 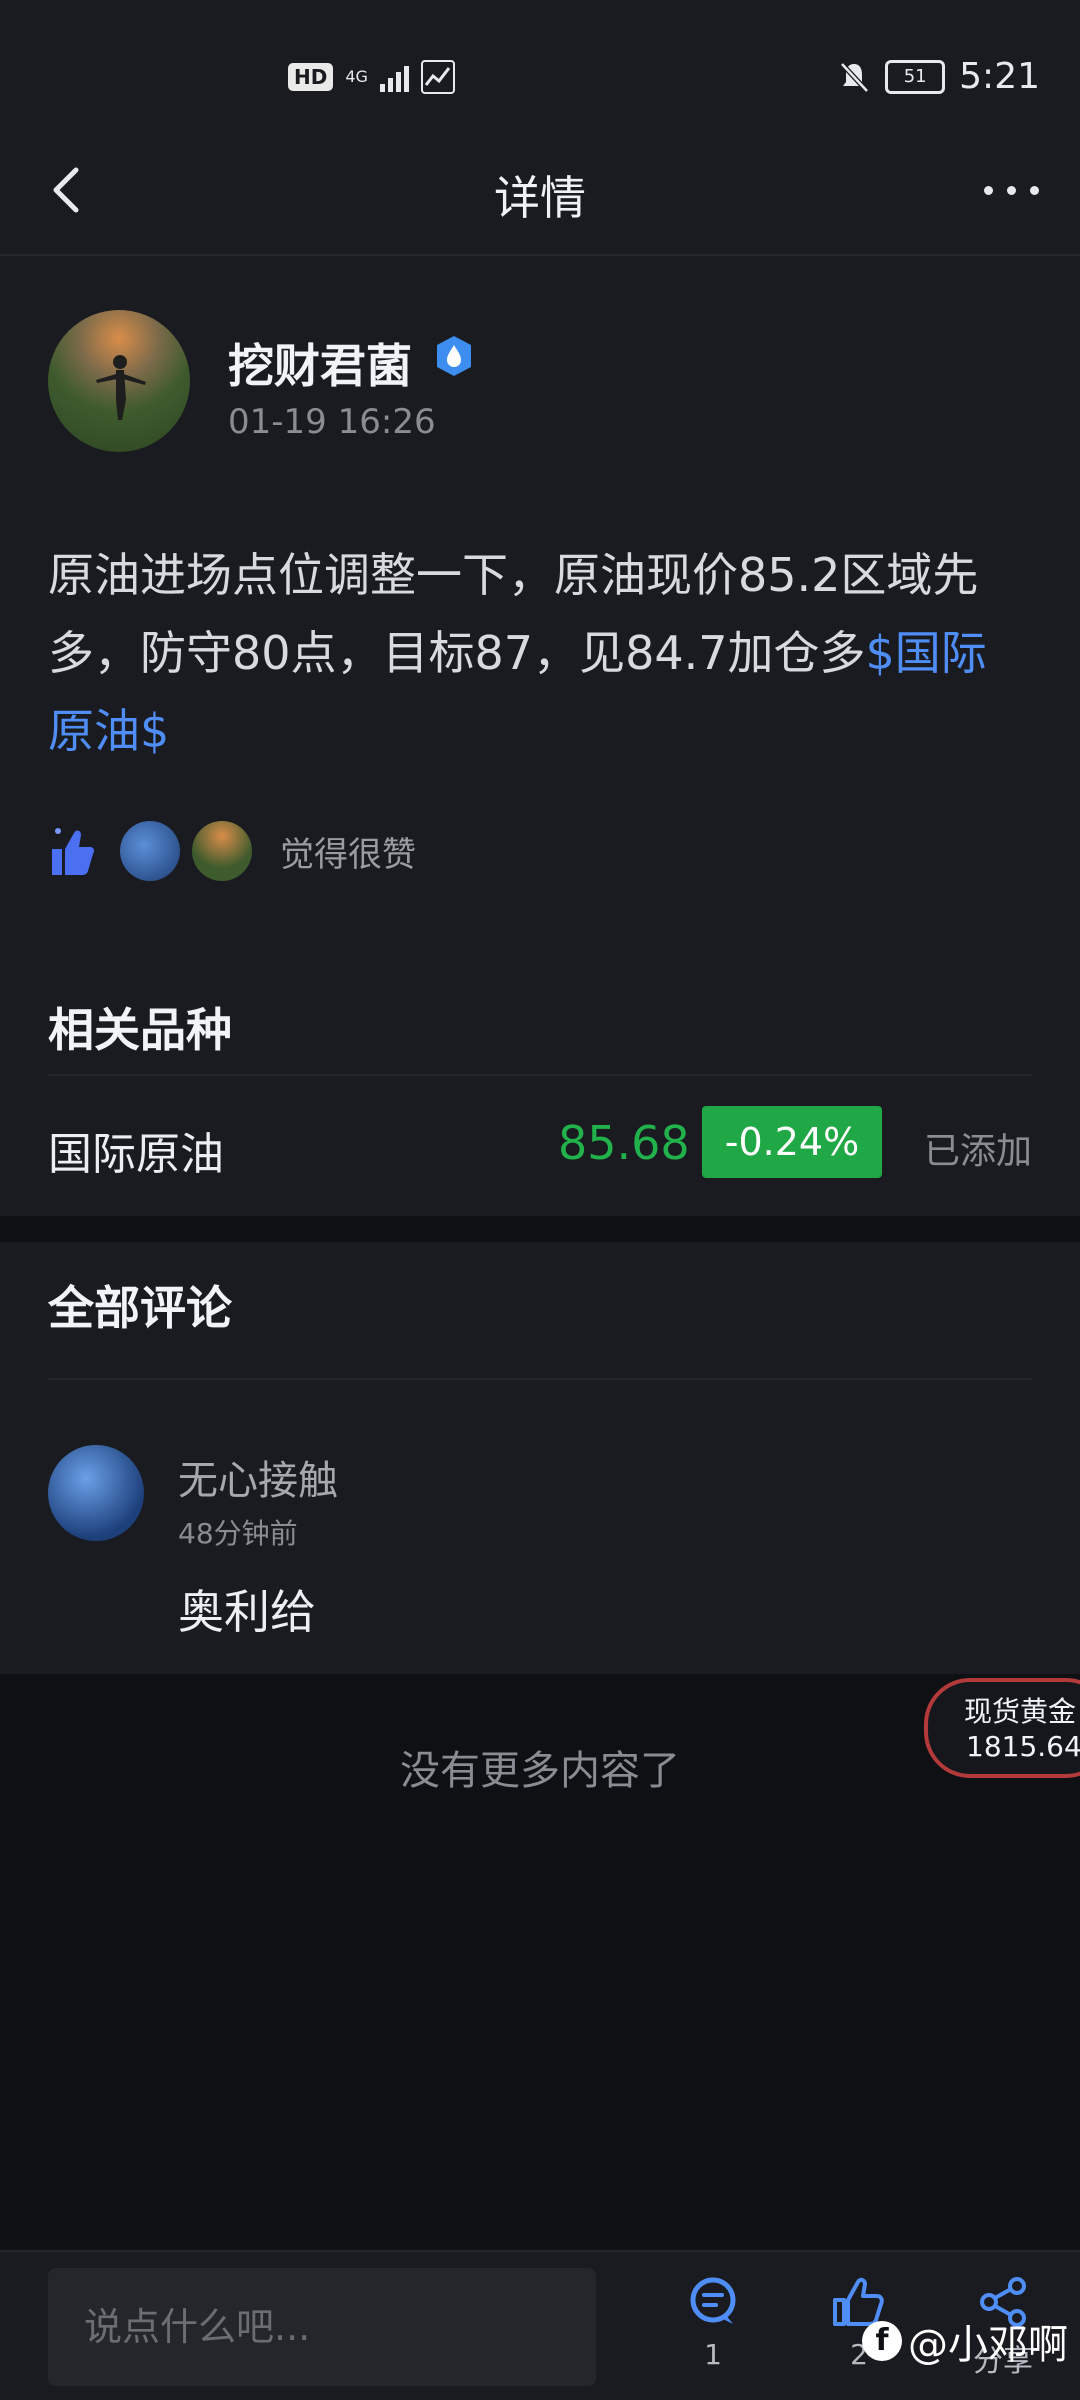 What do you see at coordinates (121, 387) in the screenshot?
I see `person-silhouette-icon` at bounding box center [121, 387].